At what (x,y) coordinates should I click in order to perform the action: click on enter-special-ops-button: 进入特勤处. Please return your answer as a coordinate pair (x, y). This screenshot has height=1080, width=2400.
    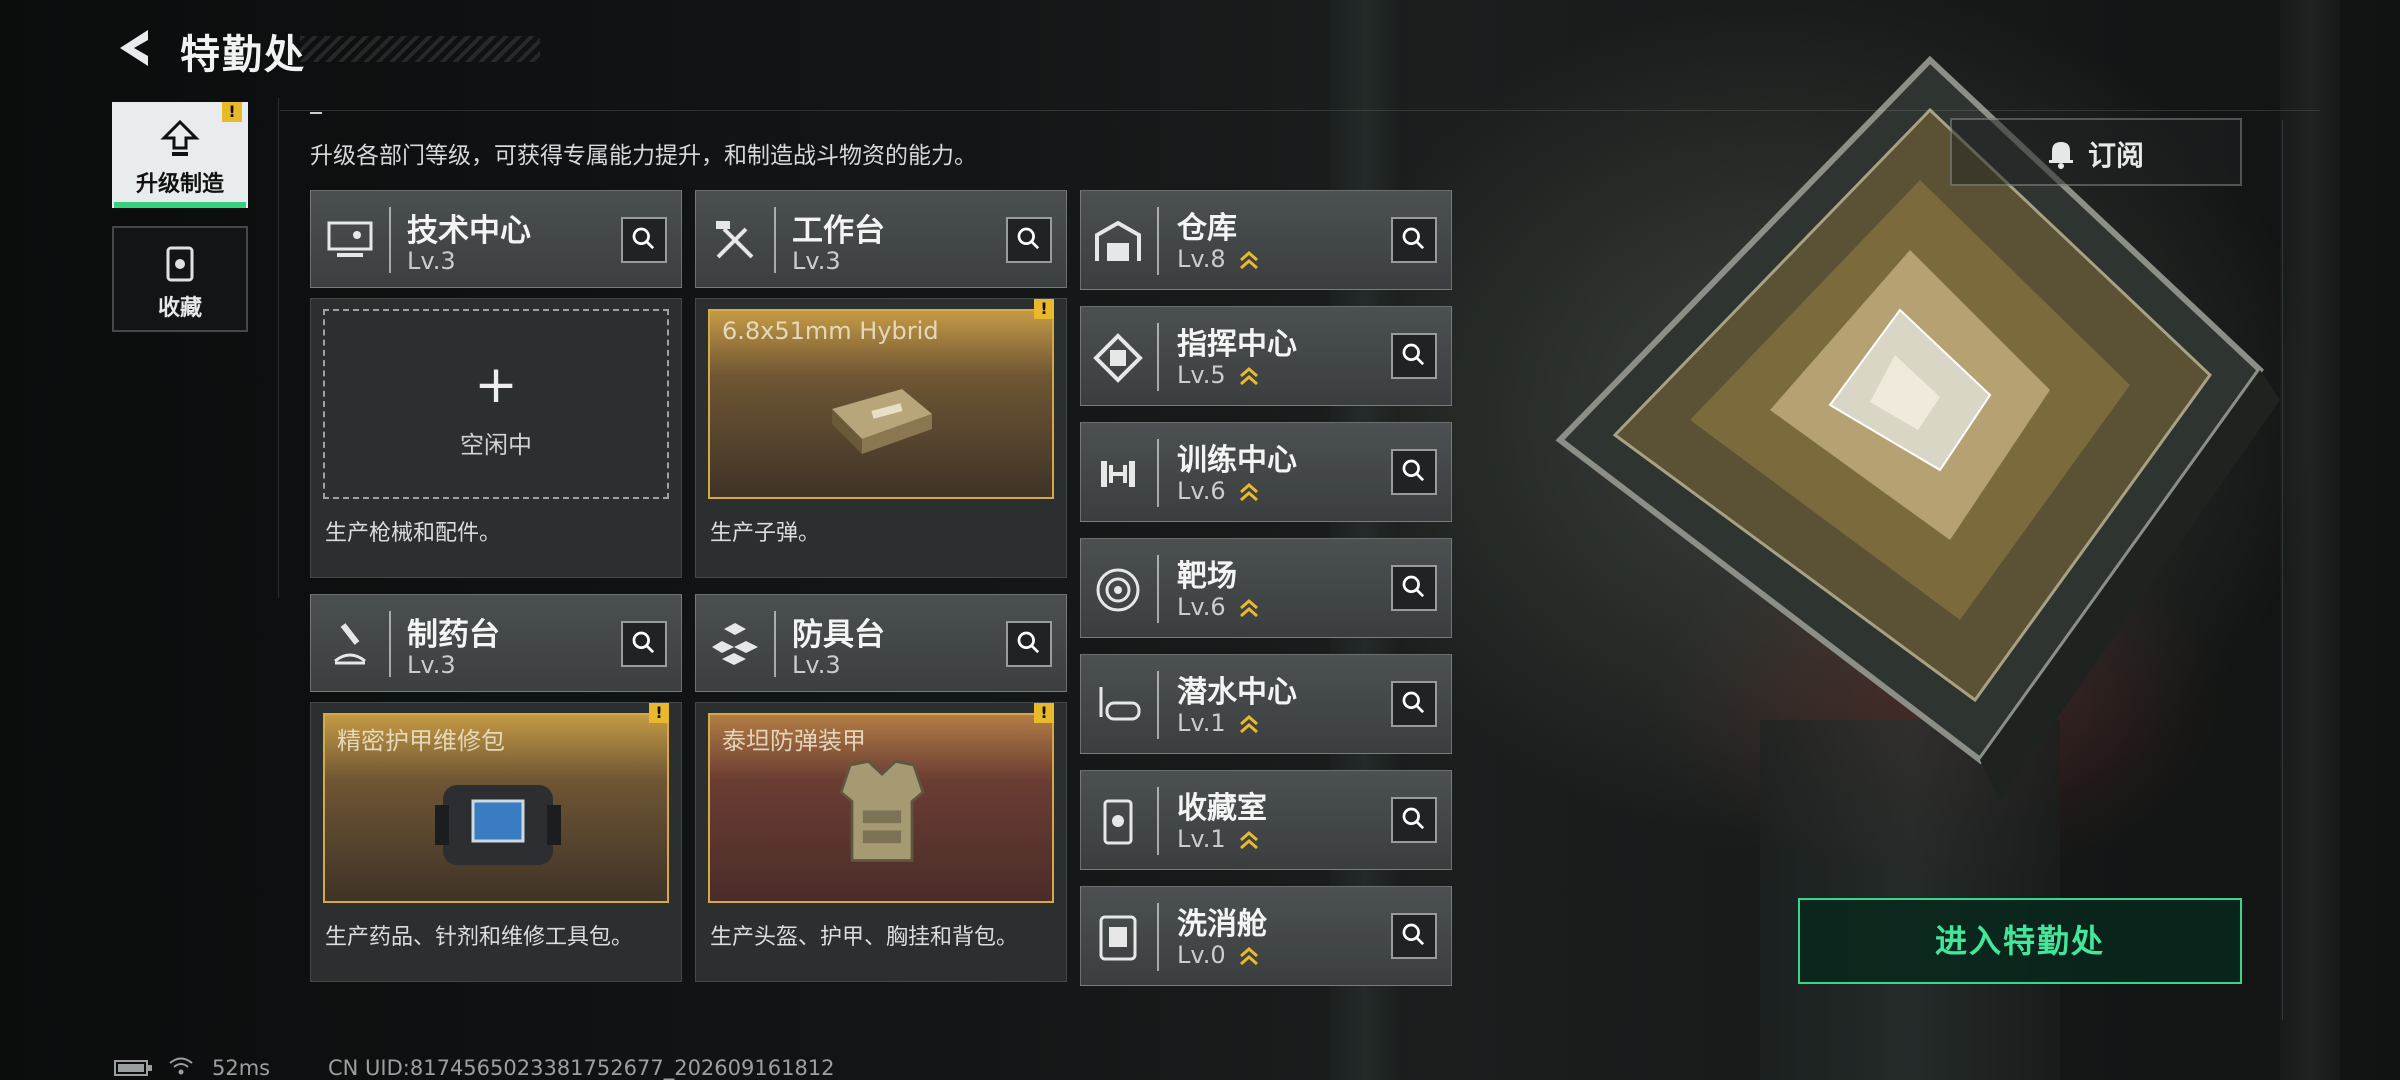
    Looking at the image, I should click on (2020, 941).